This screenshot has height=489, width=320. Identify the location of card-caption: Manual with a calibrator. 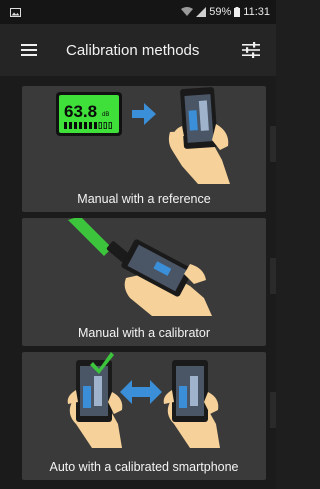
(143, 333).